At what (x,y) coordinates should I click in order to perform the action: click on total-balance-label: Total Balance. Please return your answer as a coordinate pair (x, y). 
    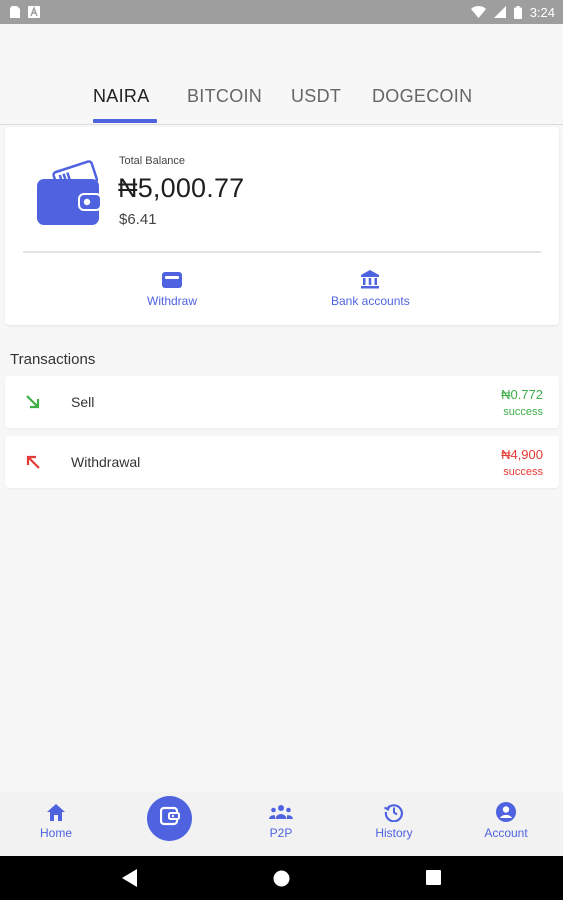
    Looking at the image, I should click on (152, 161).